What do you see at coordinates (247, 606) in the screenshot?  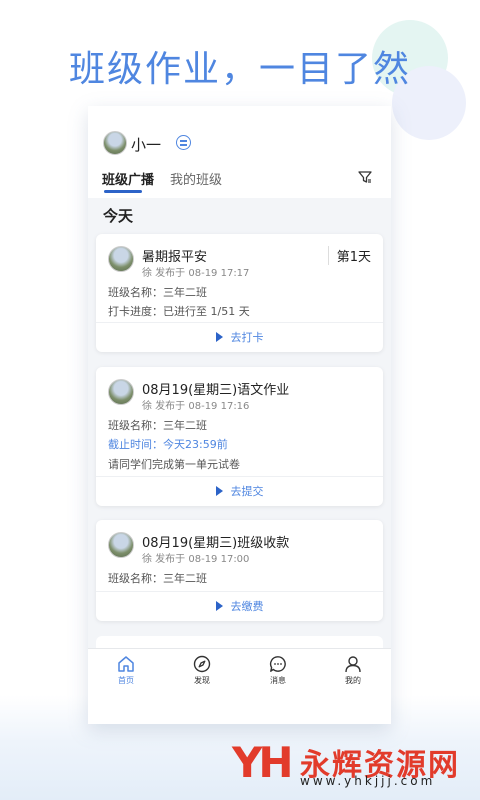 I see `action-label: 去缴费` at bounding box center [247, 606].